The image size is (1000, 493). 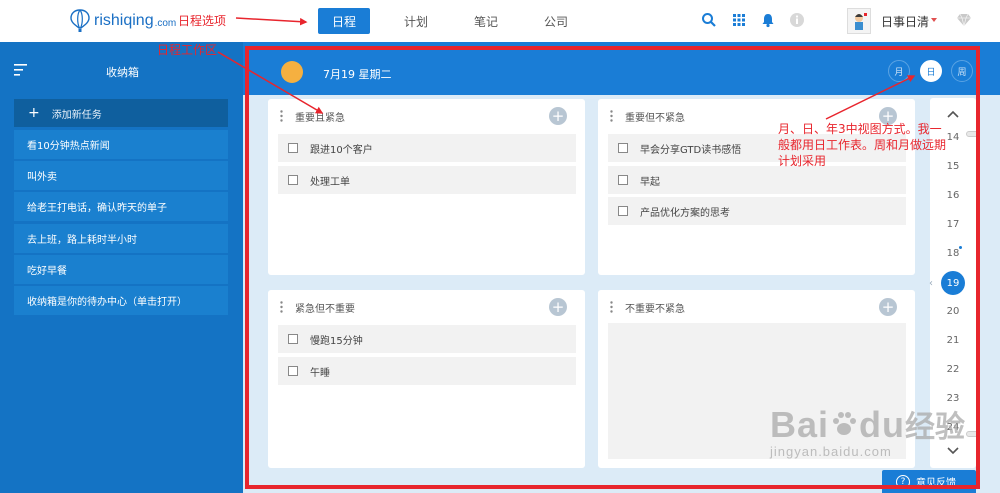 What do you see at coordinates (655, 309) in the screenshot?
I see `quadrant-title: 不重要不紧急` at bounding box center [655, 309].